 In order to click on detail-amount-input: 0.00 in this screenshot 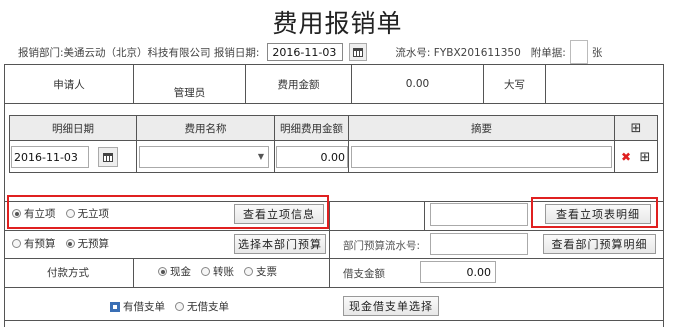, I will do `click(312, 157)`.